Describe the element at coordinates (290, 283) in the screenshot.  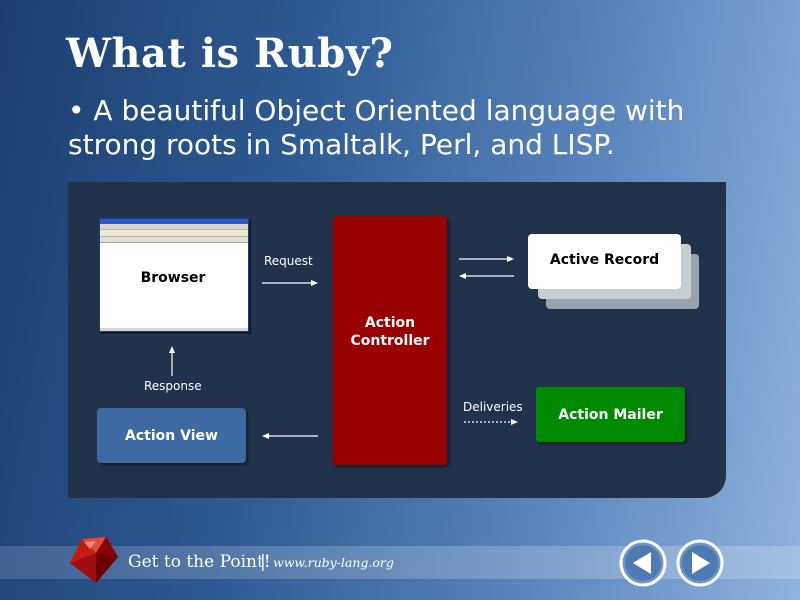
I see `request-arrow-icon` at that location.